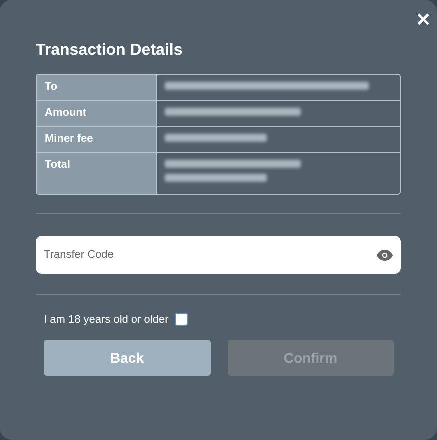 This screenshot has width=437, height=440. What do you see at coordinates (218, 255) in the screenshot?
I see `transfer-code-field: Transfer Code` at bounding box center [218, 255].